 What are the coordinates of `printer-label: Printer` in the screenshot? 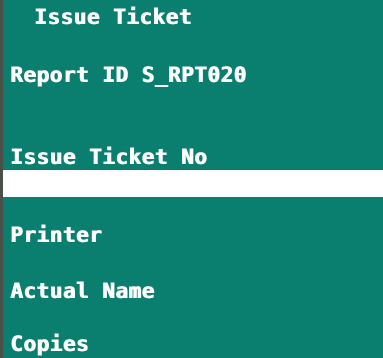 It's located at (56, 235).